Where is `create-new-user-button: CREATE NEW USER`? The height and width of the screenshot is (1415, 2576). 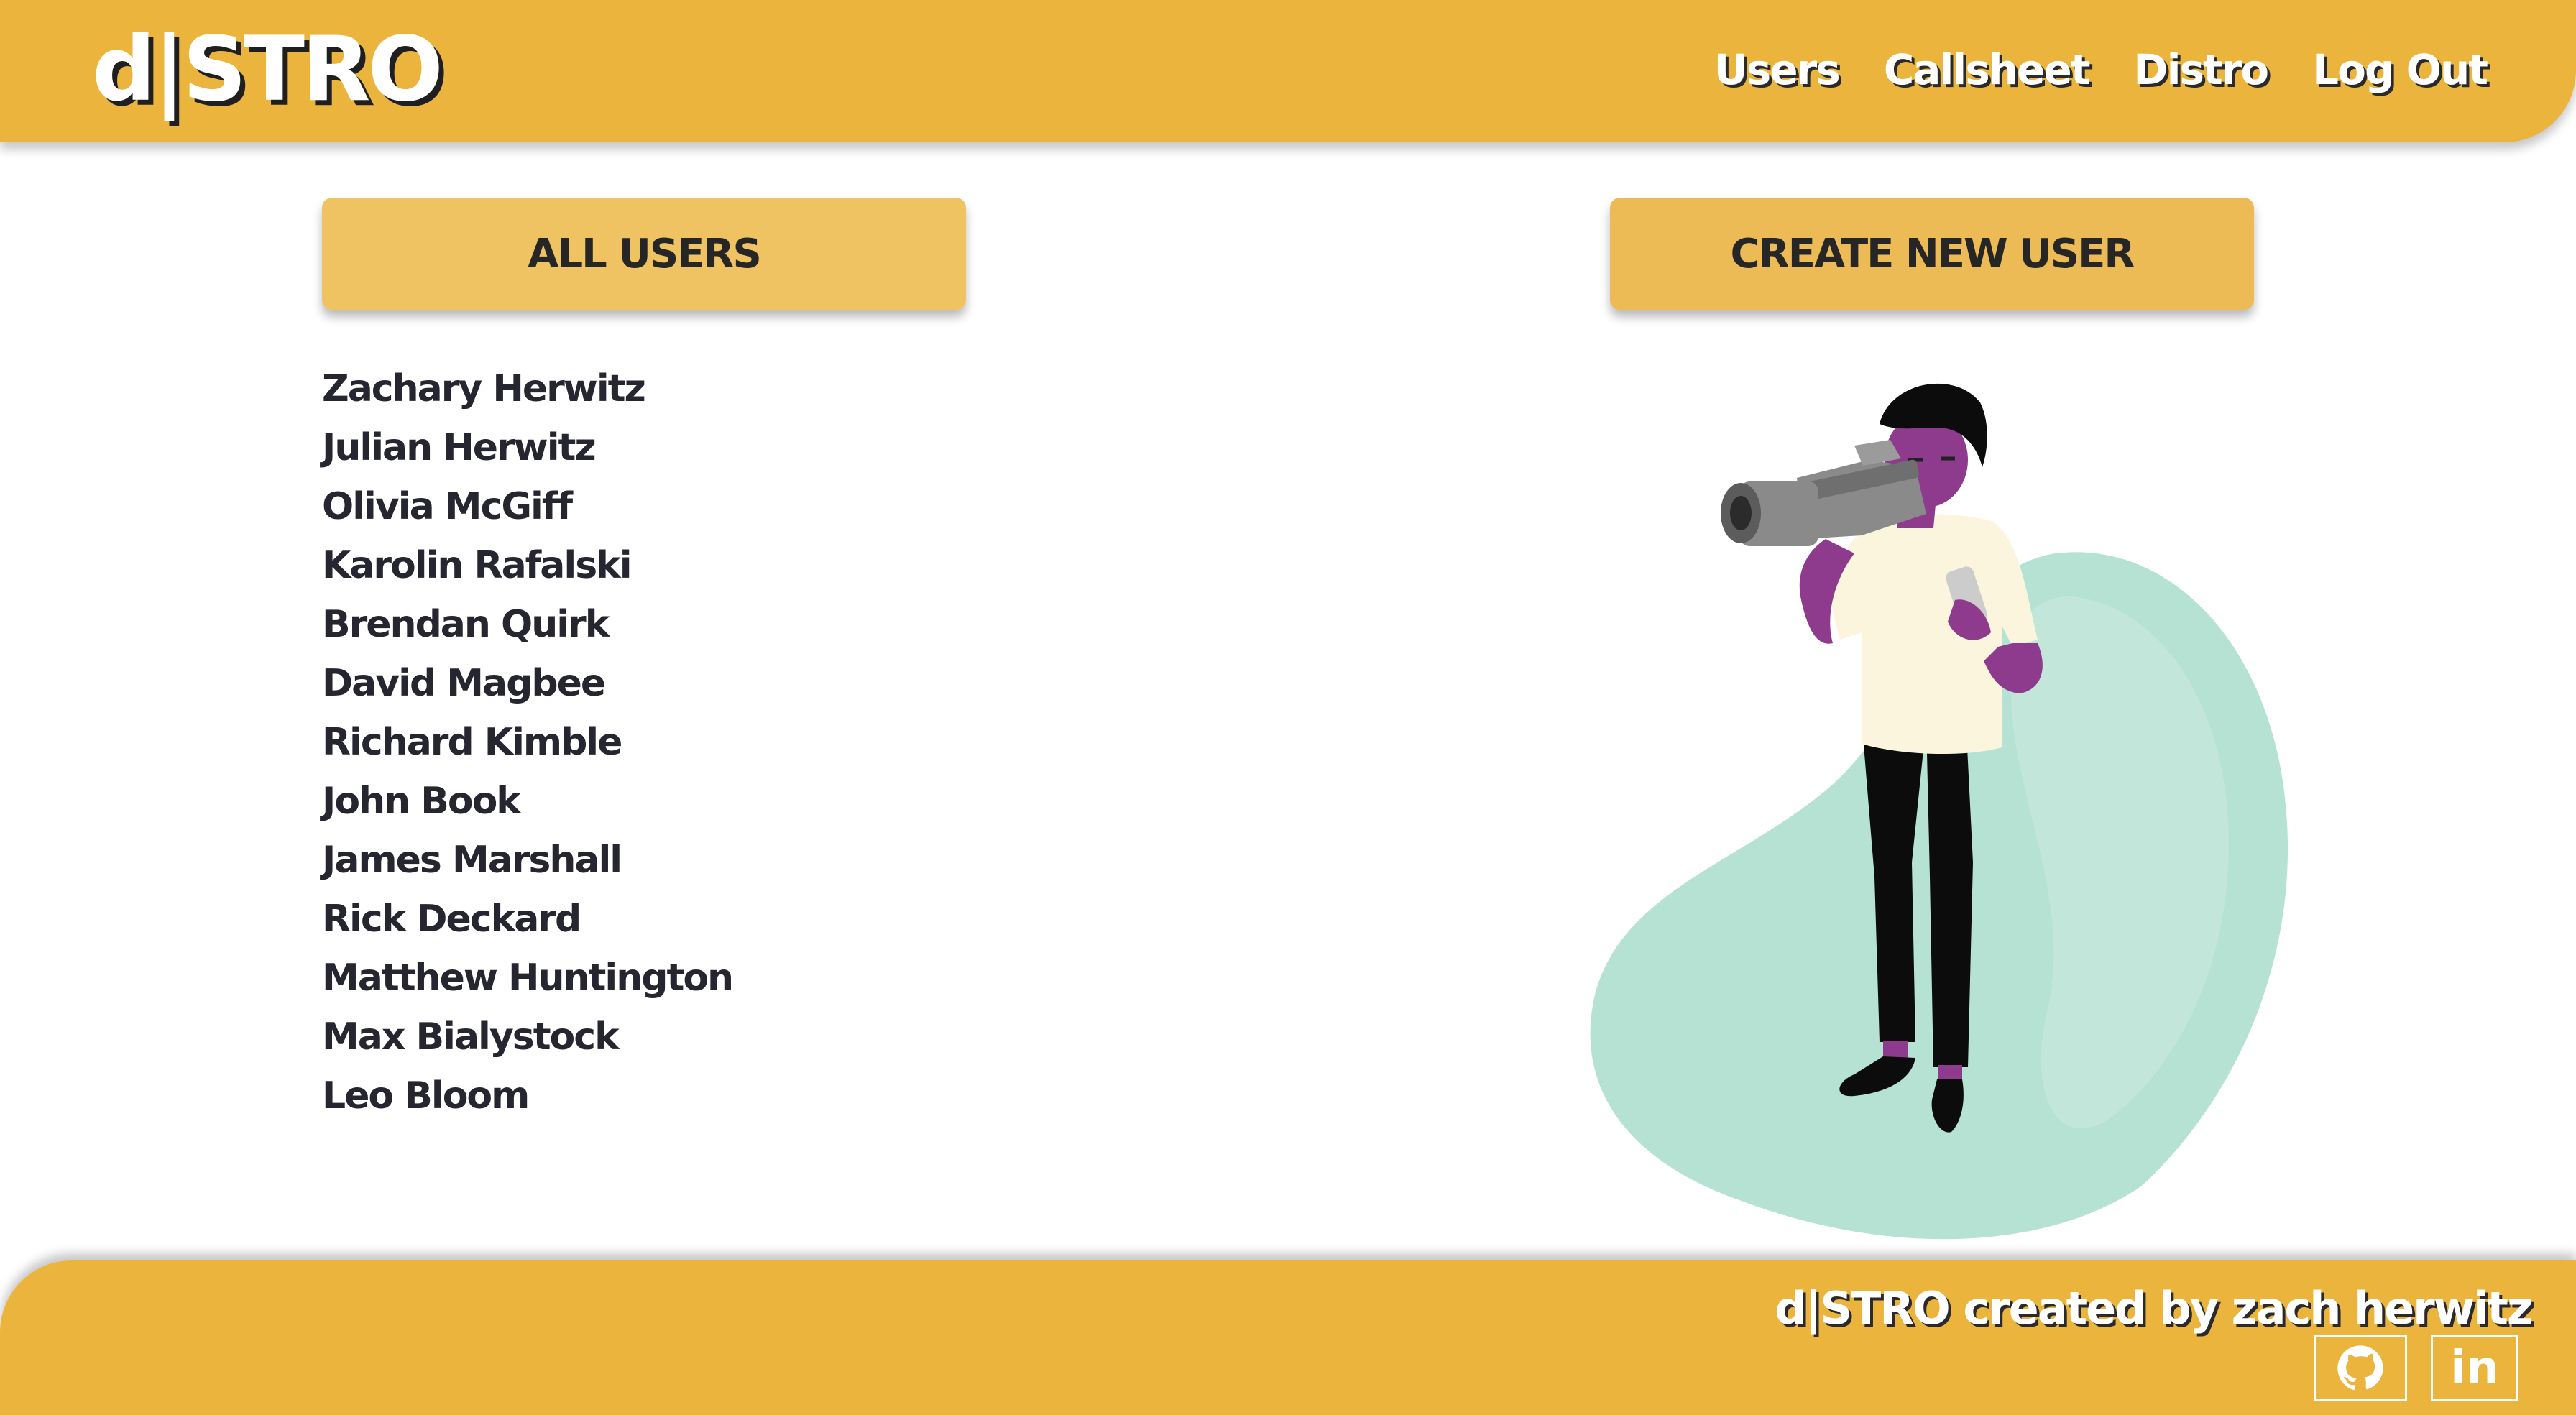
create-new-user-button: CREATE NEW USER is located at coordinates (1932, 254).